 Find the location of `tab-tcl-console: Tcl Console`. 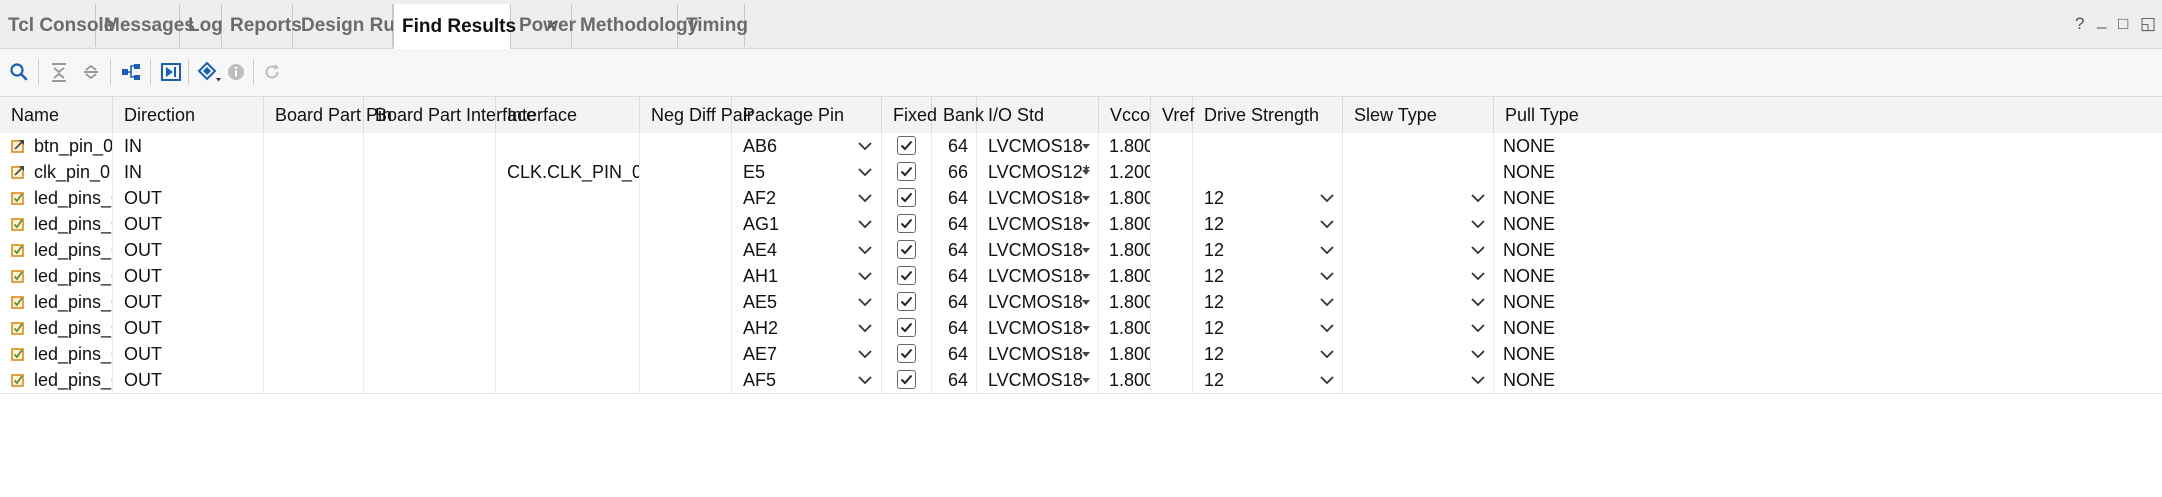

tab-tcl-console: Tcl Console is located at coordinates (57, 25).